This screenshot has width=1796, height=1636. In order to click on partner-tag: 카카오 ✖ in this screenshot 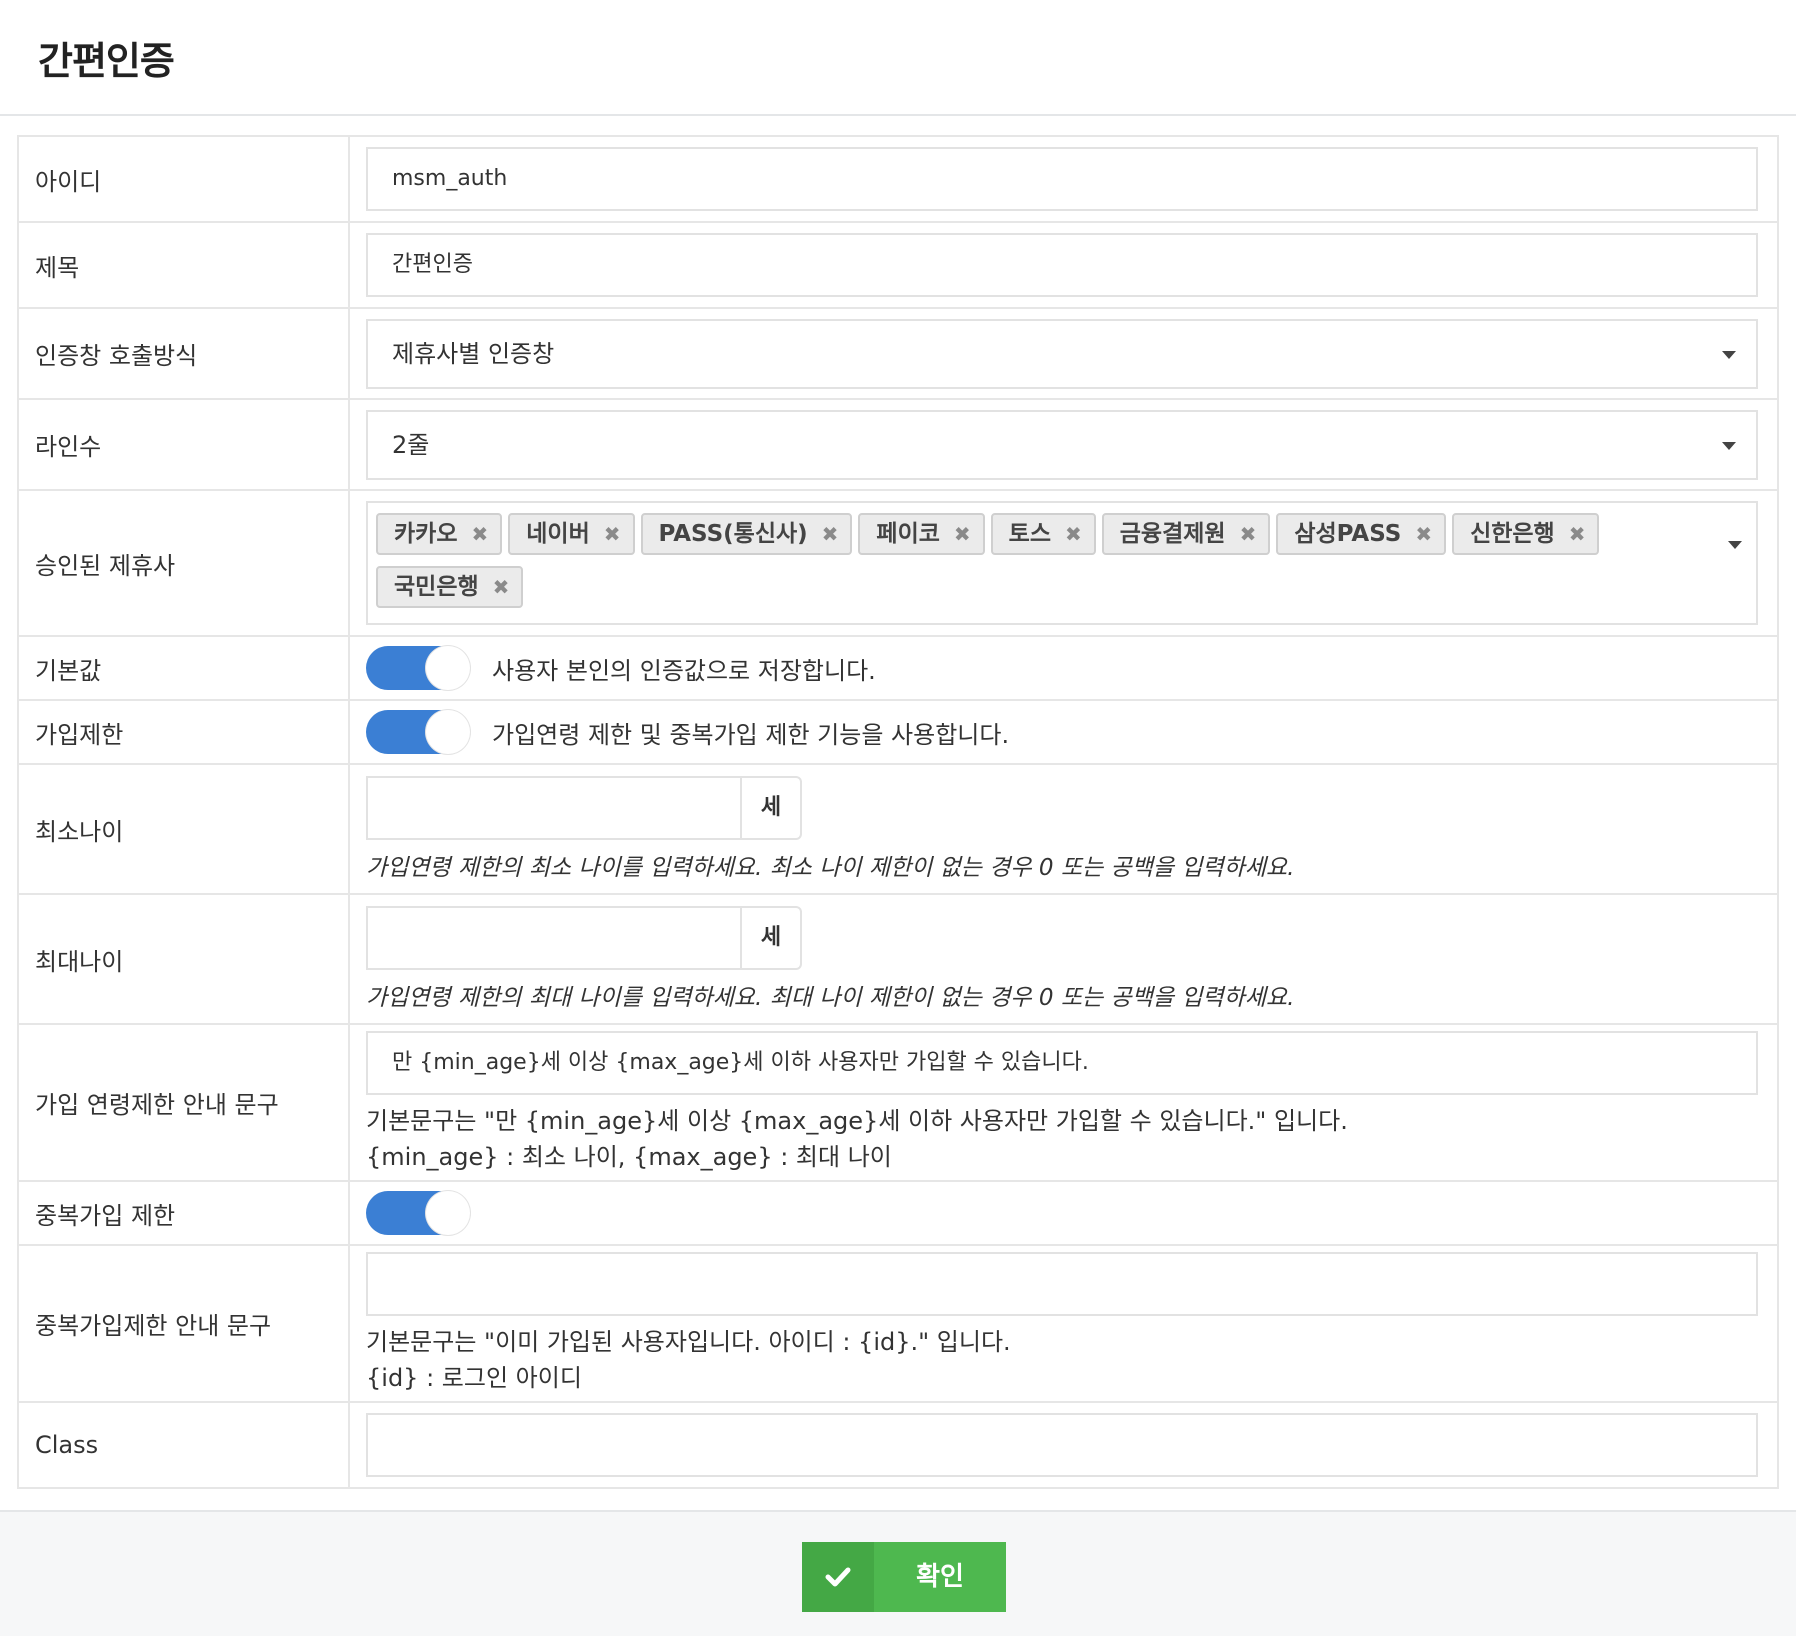, I will do `click(439, 534)`.